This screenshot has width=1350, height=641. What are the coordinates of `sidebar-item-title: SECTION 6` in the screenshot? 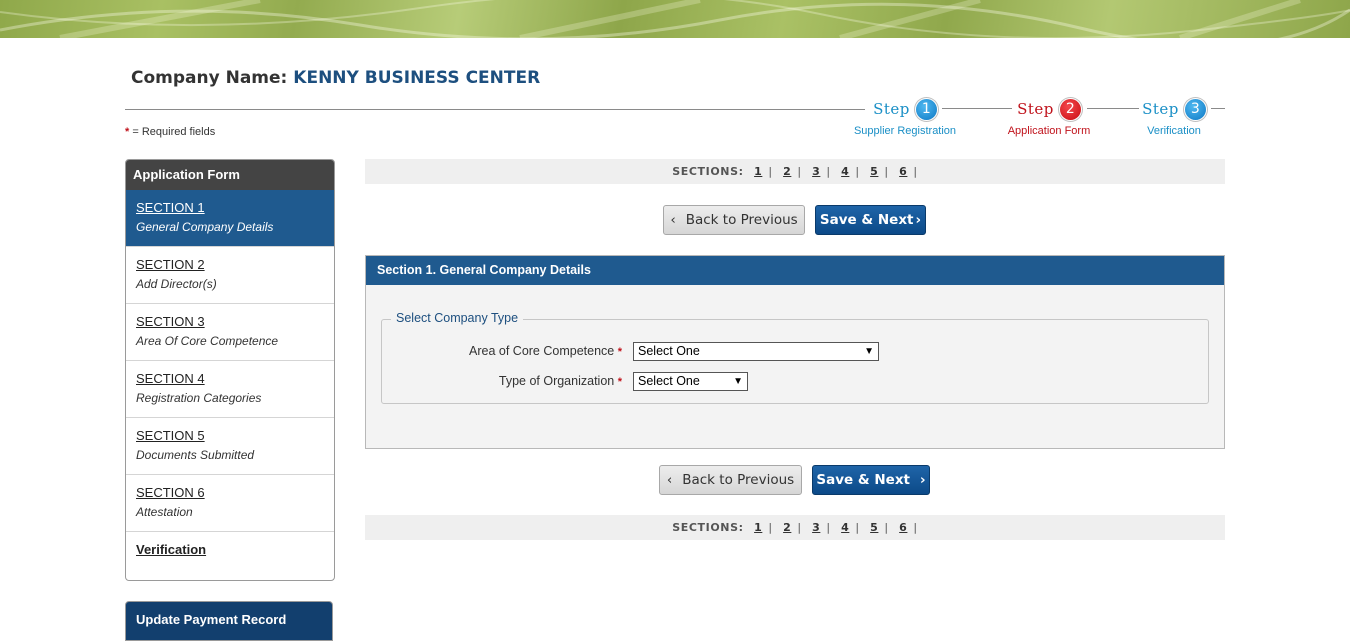 It's located at (235, 487).